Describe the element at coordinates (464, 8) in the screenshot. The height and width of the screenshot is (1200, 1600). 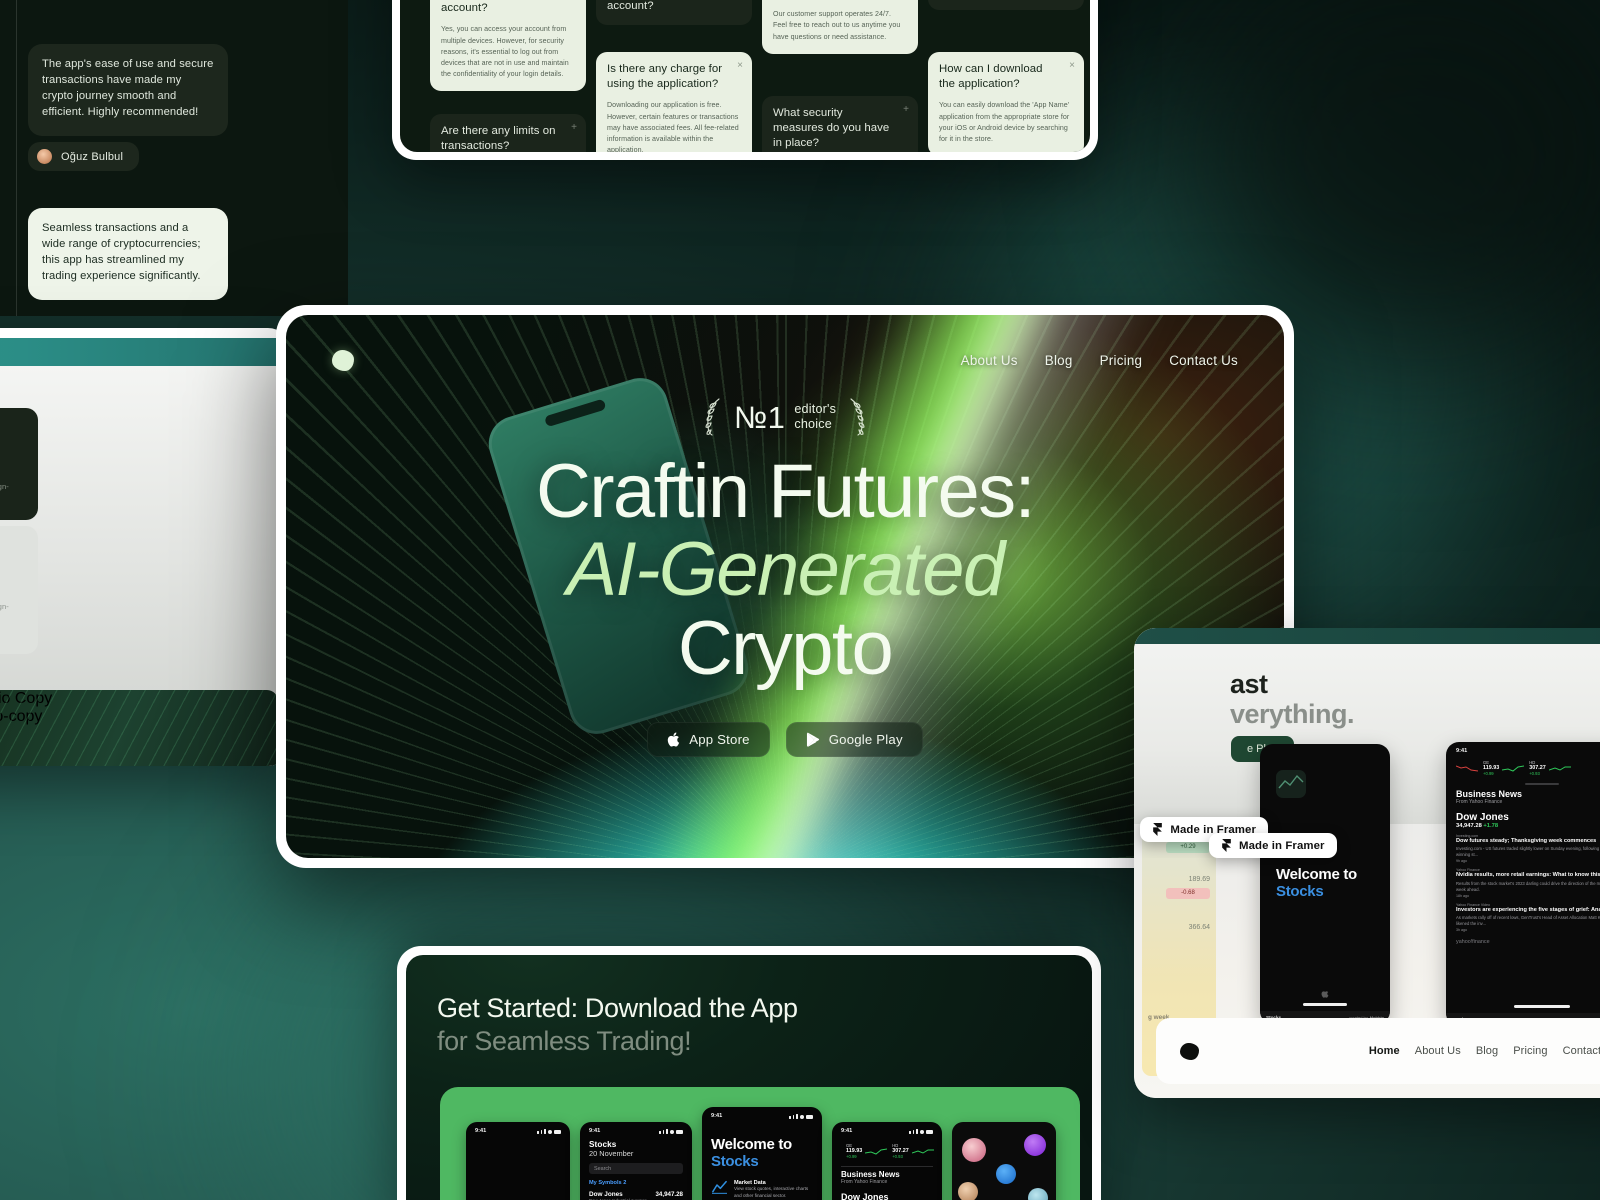
I see `faq-question: with the same account?` at that location.